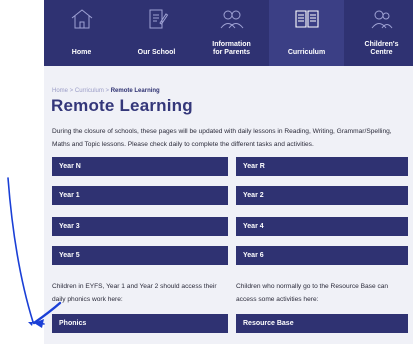 The image size is (413, 344). Describe the element at coordinates (140, 195) in the screenshot. I see `year-1-button: Year 1` at that location.